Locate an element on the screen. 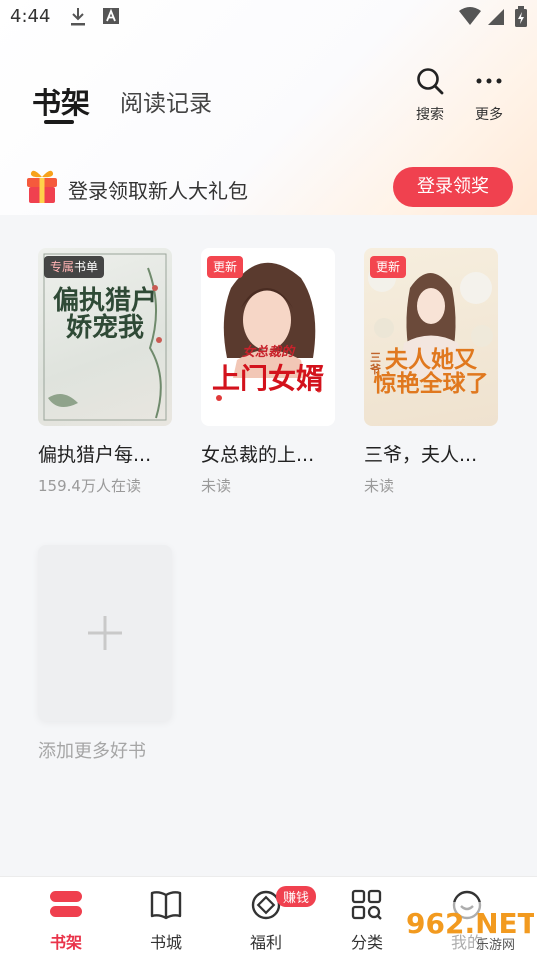 Image resolution: width=537 pixels, height=956 pixels. more-label: 更多 is located at coordinates (489, 115).